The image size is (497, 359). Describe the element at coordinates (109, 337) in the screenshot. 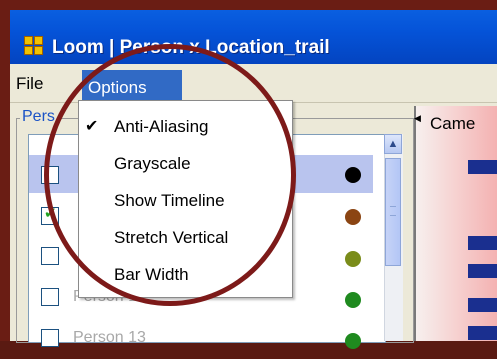

I see `person-label: Person 13` at that location.